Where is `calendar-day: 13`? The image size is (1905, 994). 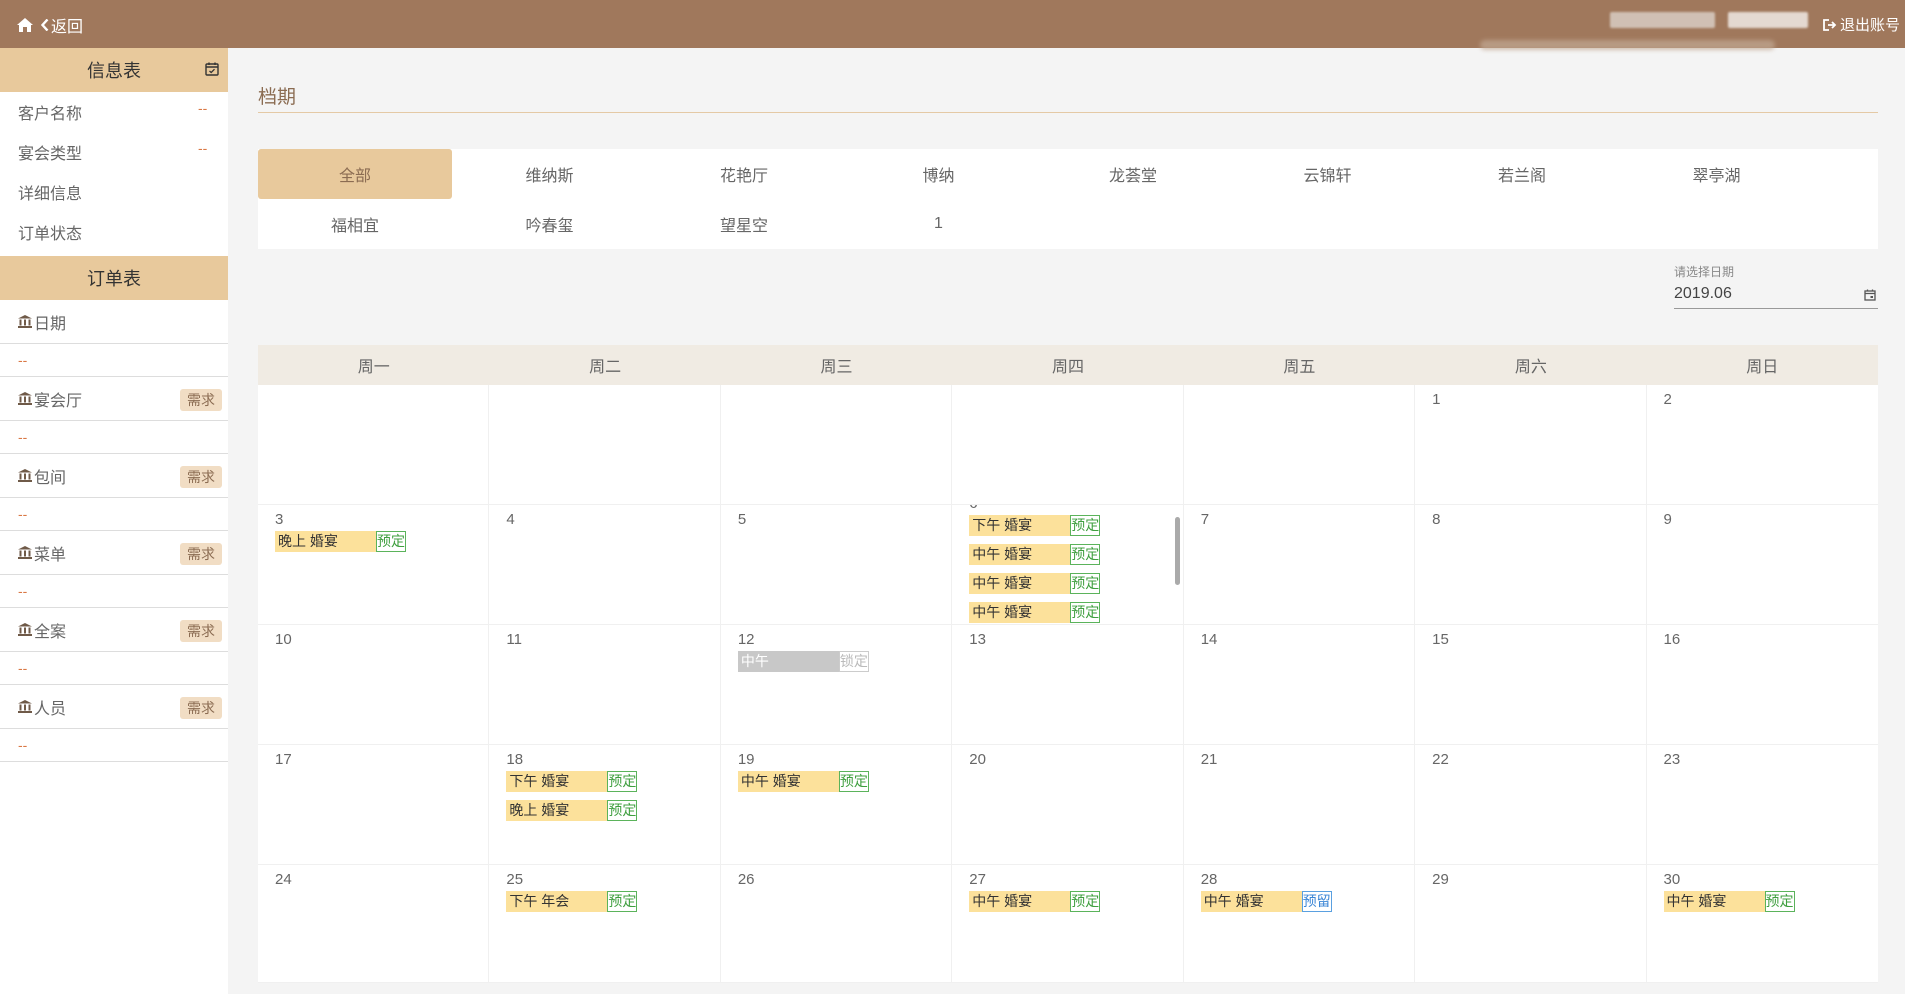
calendar-day: 13 is located at coordinates (1068, 685).